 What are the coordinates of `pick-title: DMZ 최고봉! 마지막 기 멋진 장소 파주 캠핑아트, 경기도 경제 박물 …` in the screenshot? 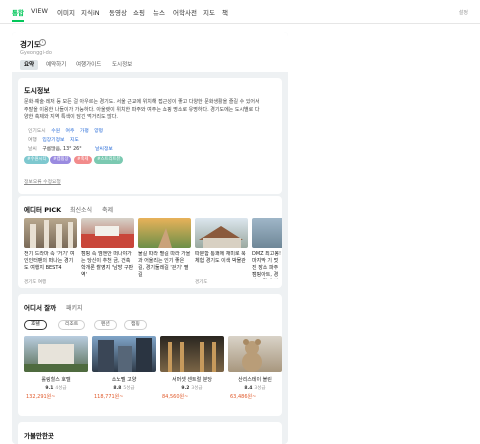 It's located at (266, 264).